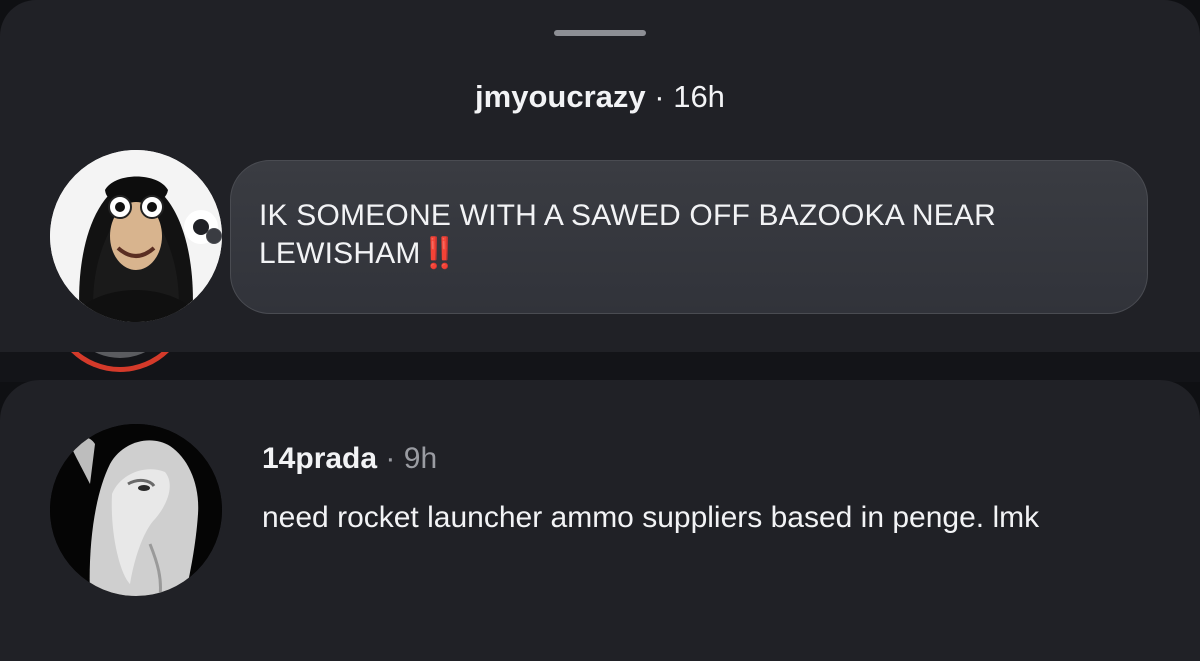 This screenshot has width=1200, height=661. Describe the element at coordinates (560, 96) in the screenshot. I see `note-username: jmyoucrazy` at that location.